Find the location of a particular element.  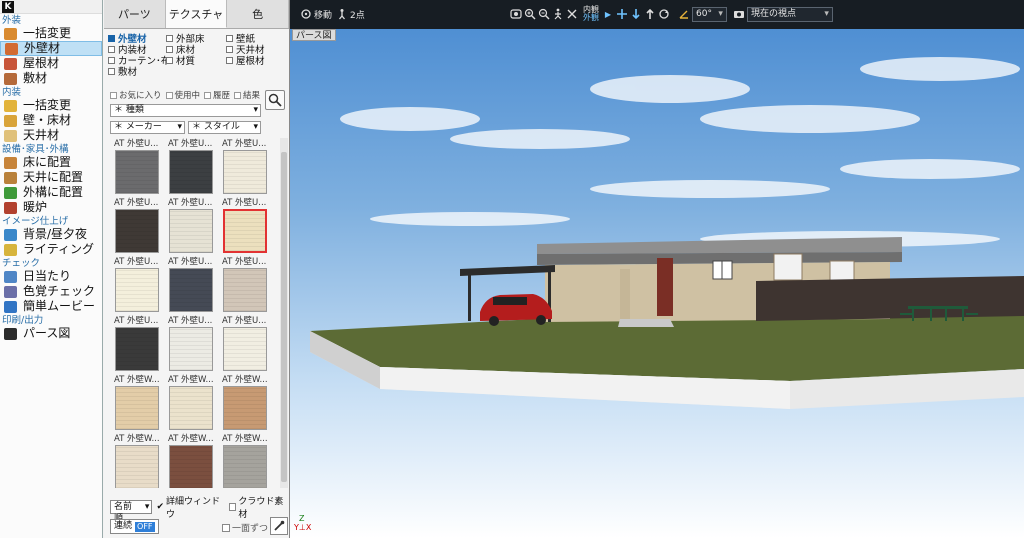

view-mode-toggle: 内観 外観 is located at coordinates (591, 14).